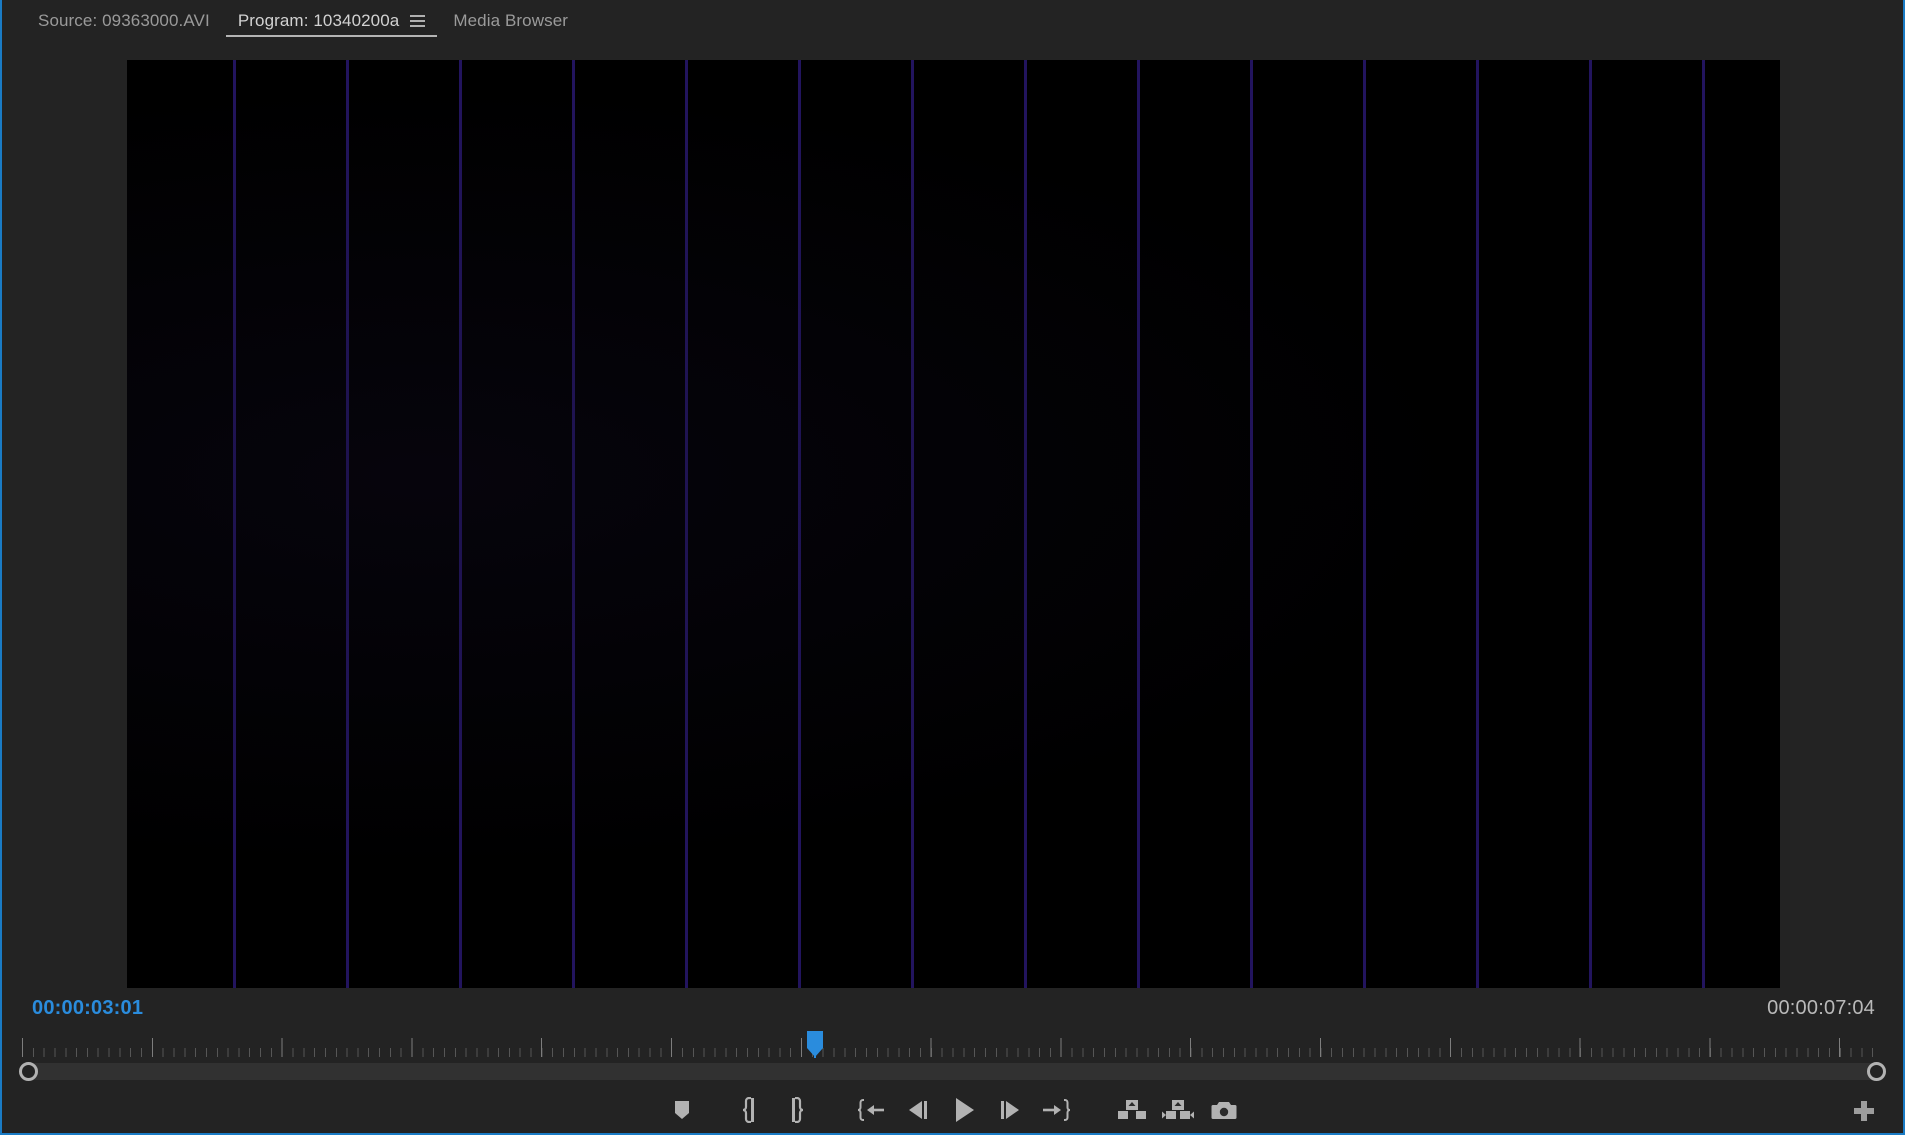 Image resolution: width=1905 pixels, height=1135 pixels. What do you see at coordinates (331, 36) in the screenshot?
I see `active-tab-underline` at bounding box center [331, 36].